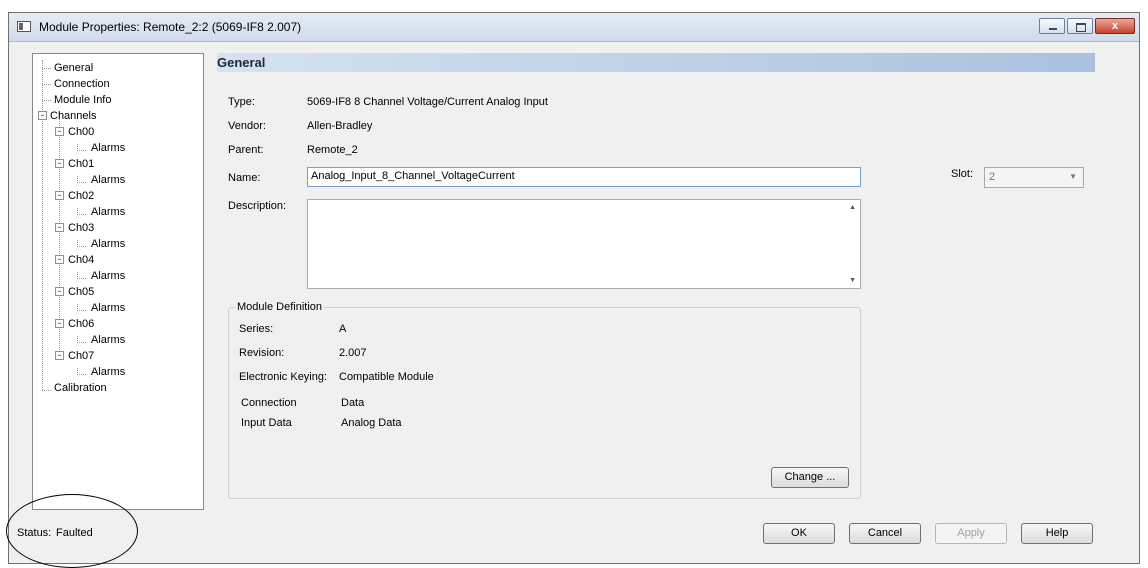 Image resolution: width=1148 pixels, height=568 pixels. Describe the element at coordinates (80, 388) in the screenshot. I see `tree-item-calibration: Calibration` at that location.